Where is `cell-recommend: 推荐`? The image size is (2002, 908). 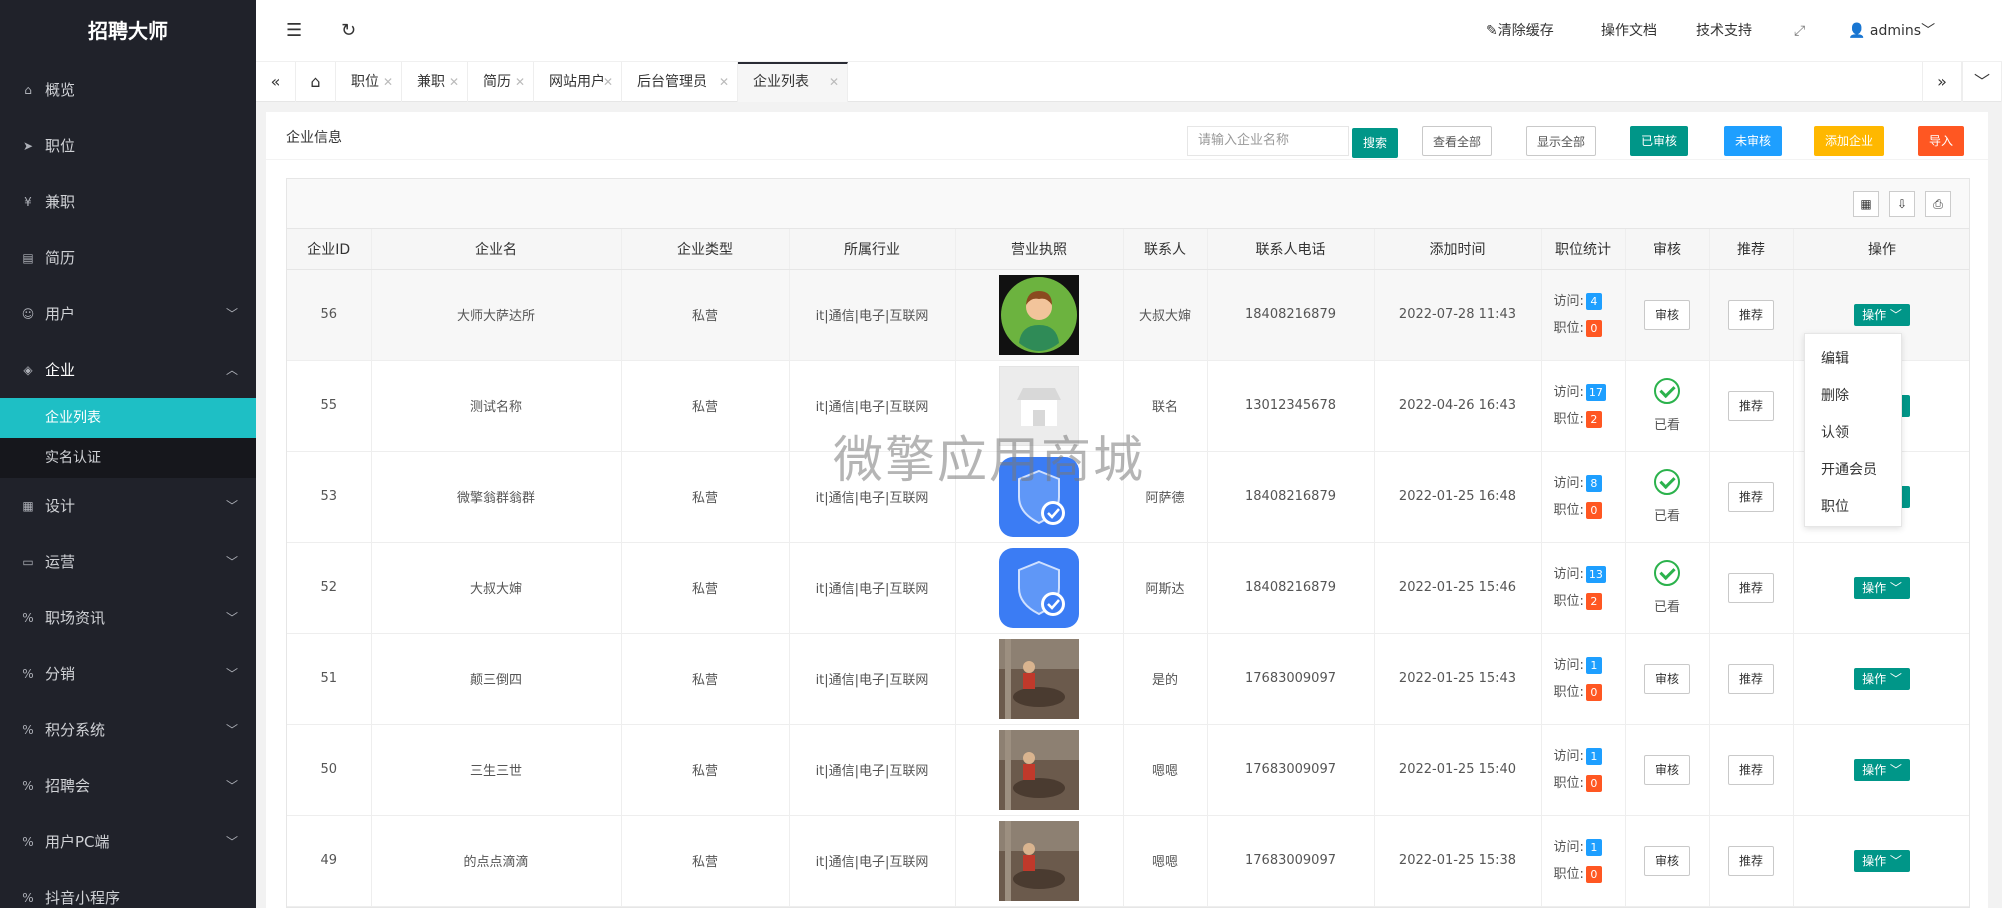 cell-recommend: 推荐 is located at coordinates (1751, 315).